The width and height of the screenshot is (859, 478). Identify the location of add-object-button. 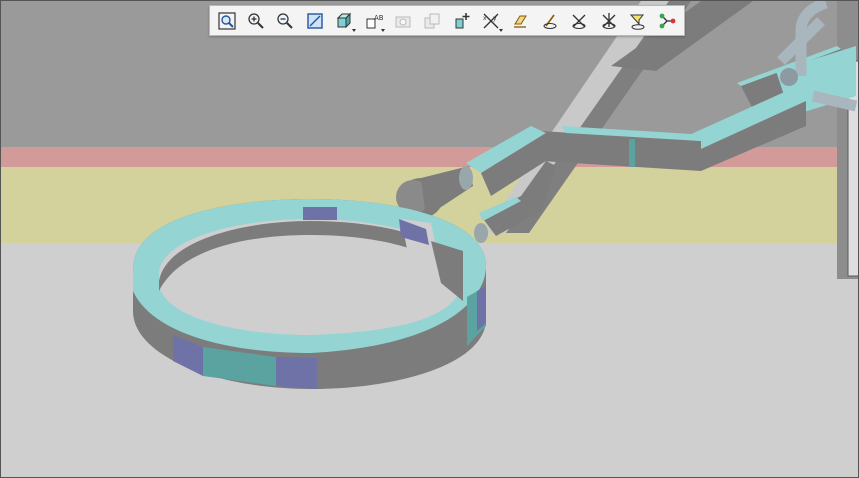
(461, 20).